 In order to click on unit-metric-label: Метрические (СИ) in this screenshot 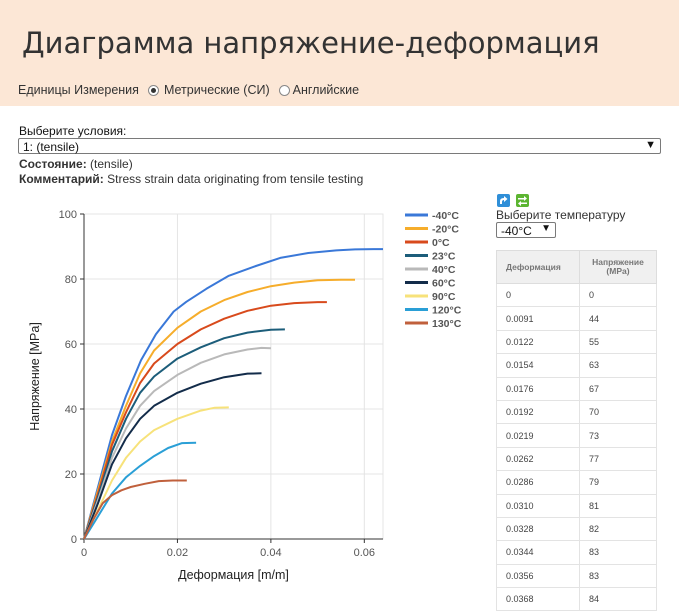, I will do `click(217, 90)`.